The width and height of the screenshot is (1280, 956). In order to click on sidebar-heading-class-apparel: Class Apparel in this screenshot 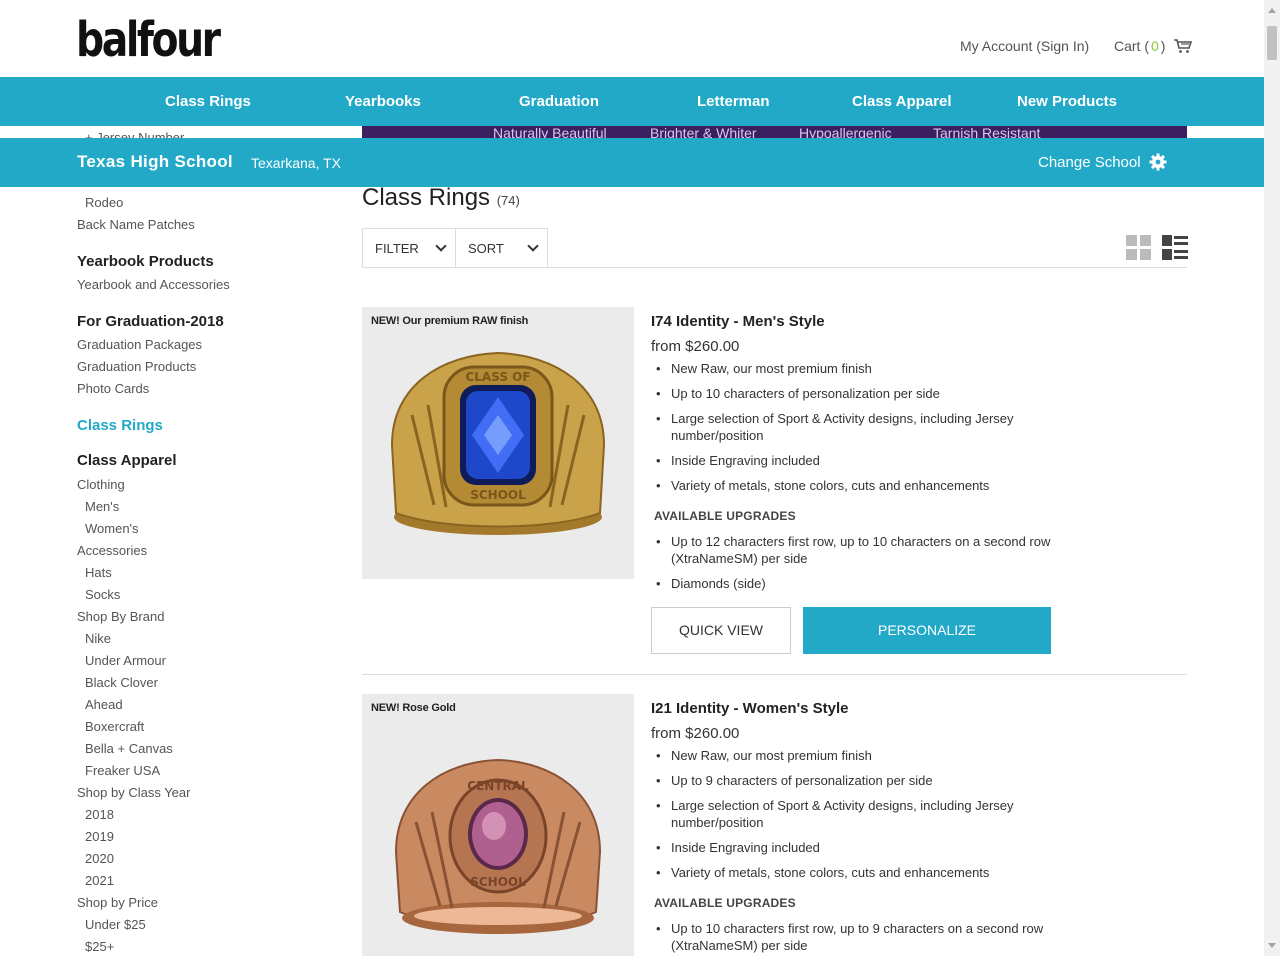, I will do `click(127, 460)`.